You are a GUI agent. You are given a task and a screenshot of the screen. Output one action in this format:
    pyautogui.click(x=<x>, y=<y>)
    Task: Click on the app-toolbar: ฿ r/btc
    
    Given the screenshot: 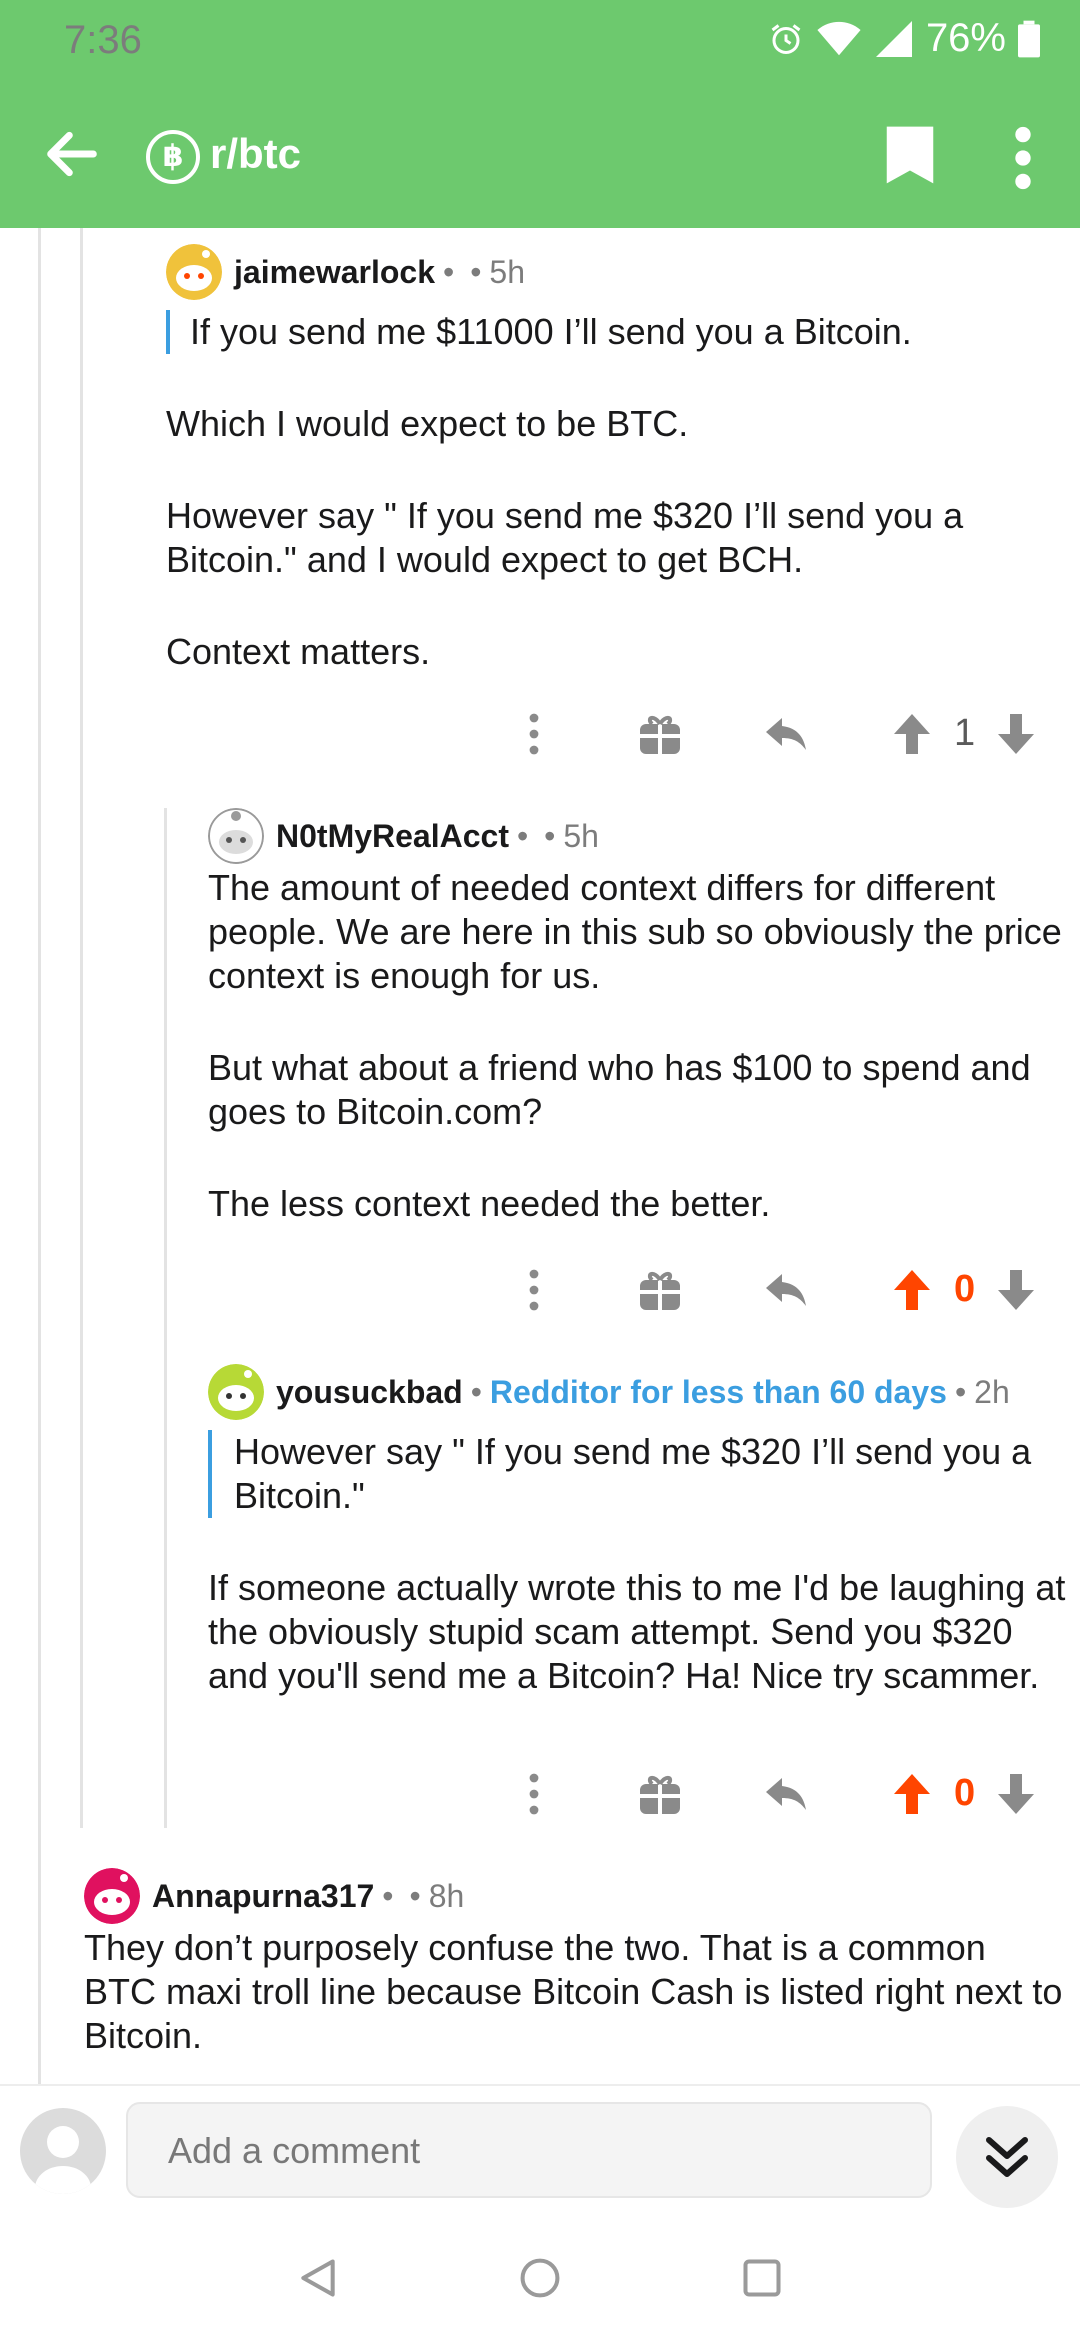 What is the action you would take?
    pyautogui.click(x=540, y=154)
    